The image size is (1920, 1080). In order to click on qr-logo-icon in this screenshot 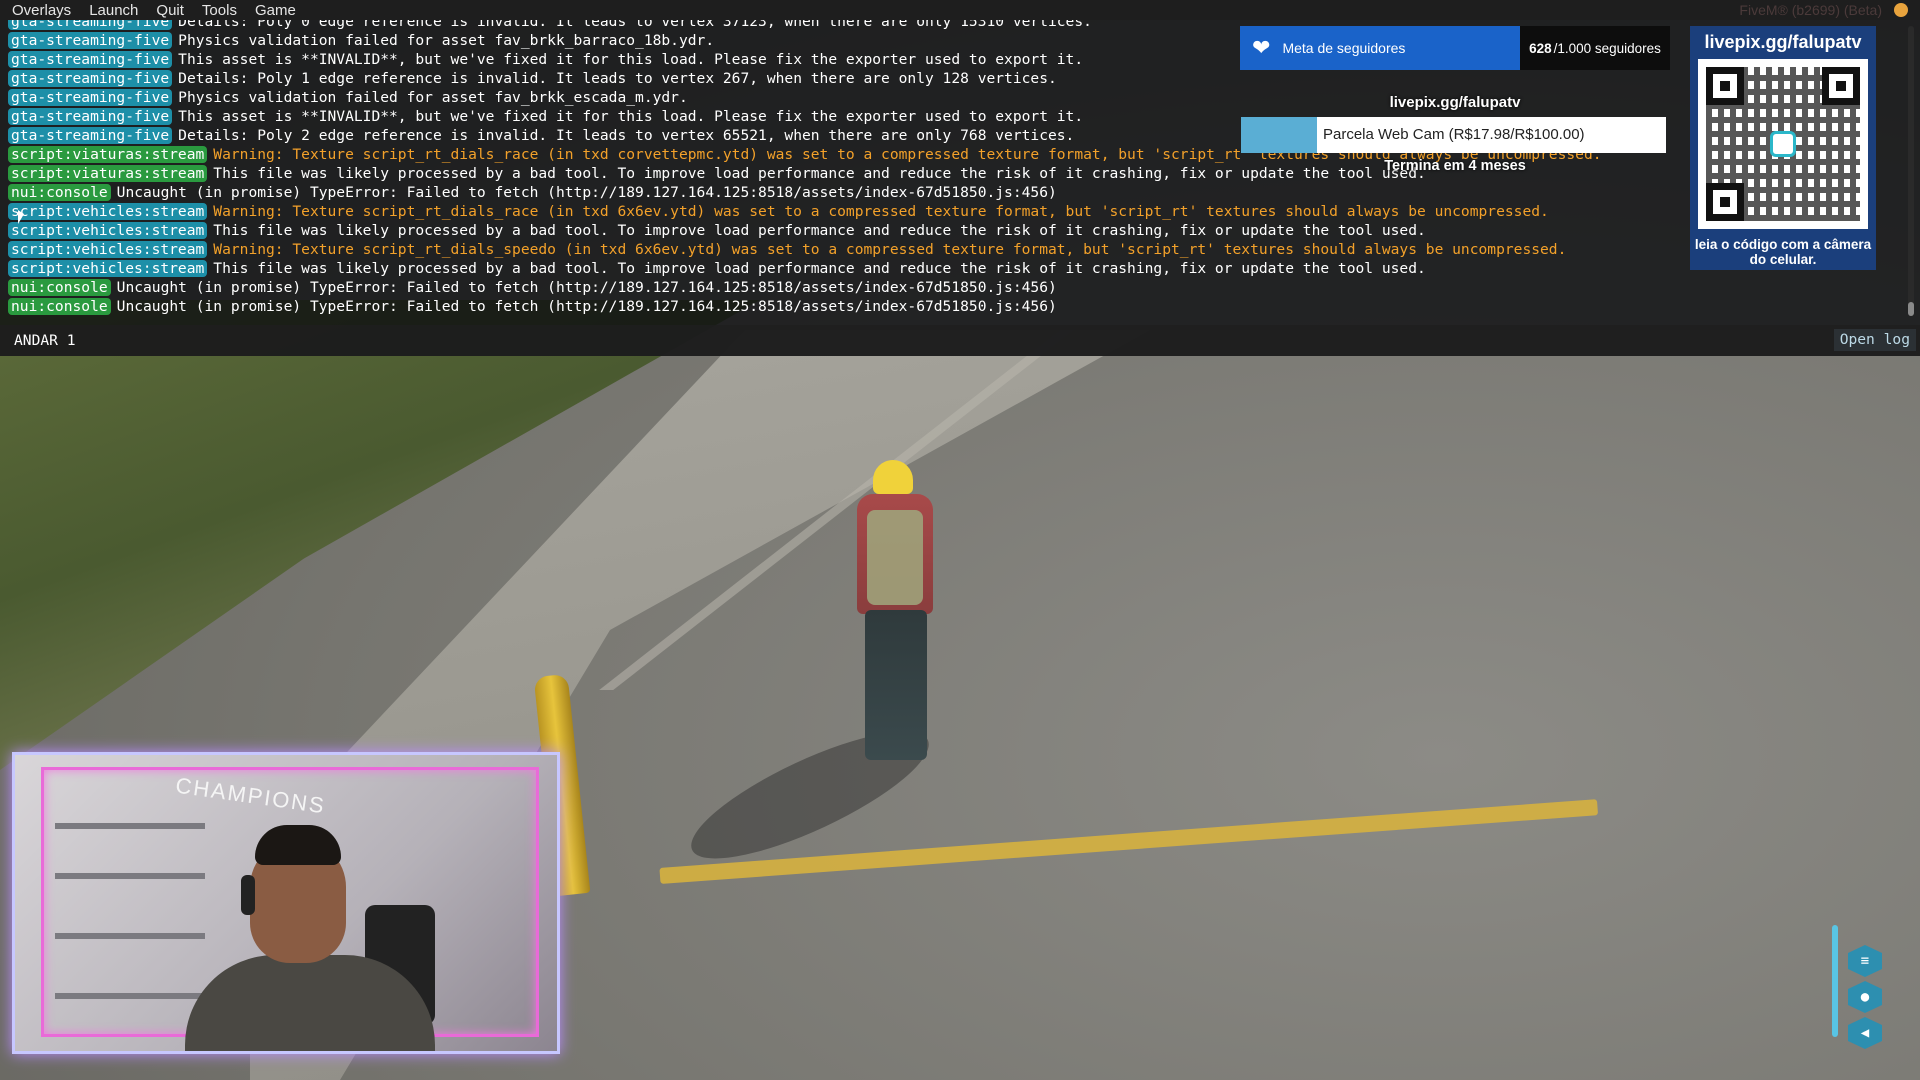, I will do `click(1783, 144)`.